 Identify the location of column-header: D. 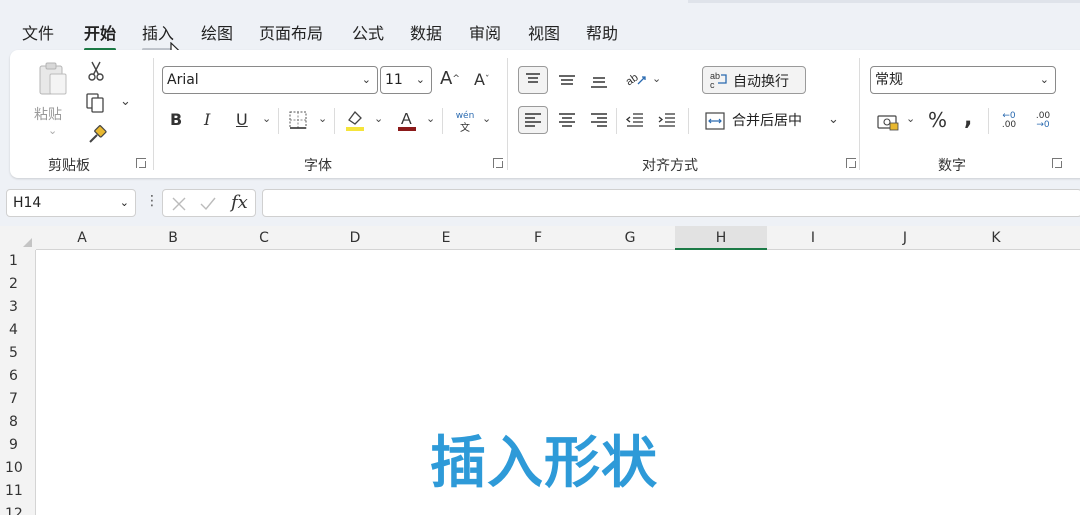
(355, 238).